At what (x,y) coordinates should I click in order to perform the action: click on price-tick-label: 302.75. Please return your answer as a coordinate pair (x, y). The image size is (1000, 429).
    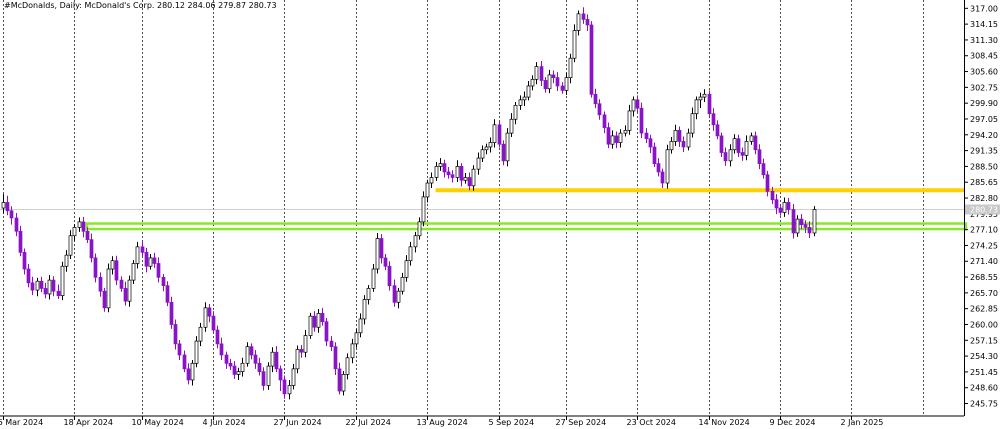
    Looking at the image, I should click on (984, 87).